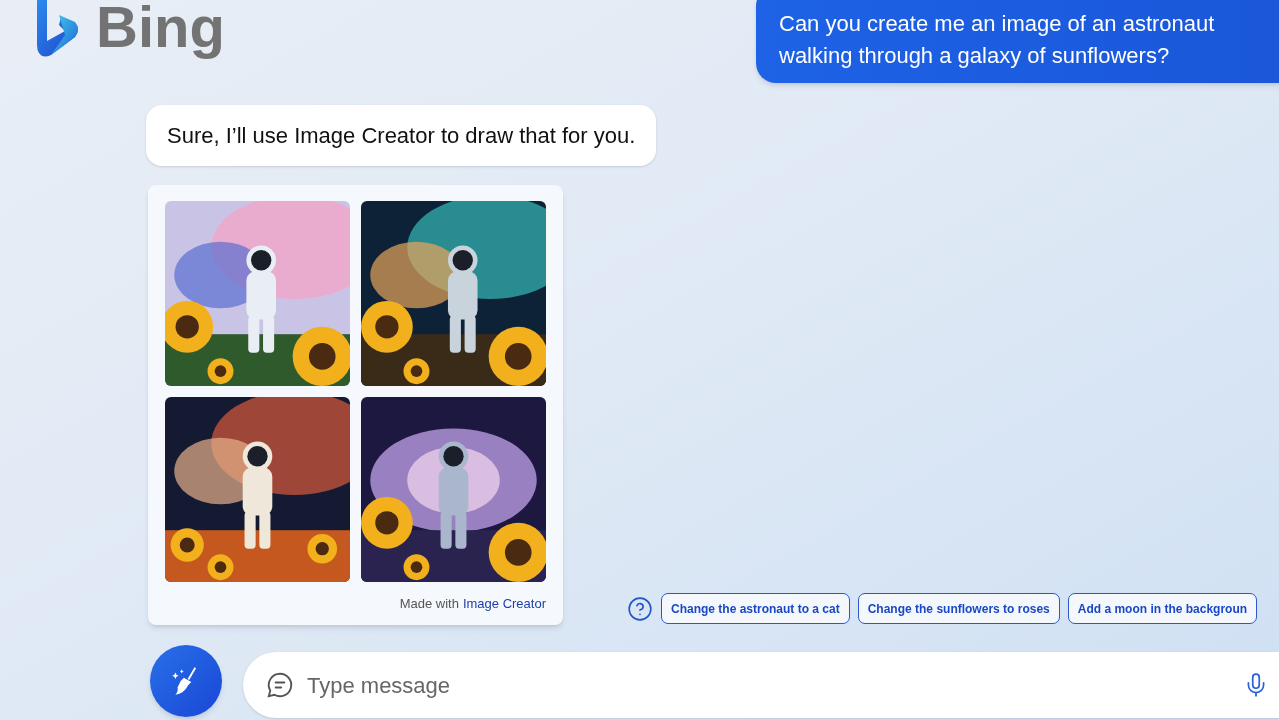 This screenshot has width=1279, height=720. What do you see at coordinates (504, 603) in the screenshot?
I see `image-creator-link: Image Creator` at bounding box center [504, 603].